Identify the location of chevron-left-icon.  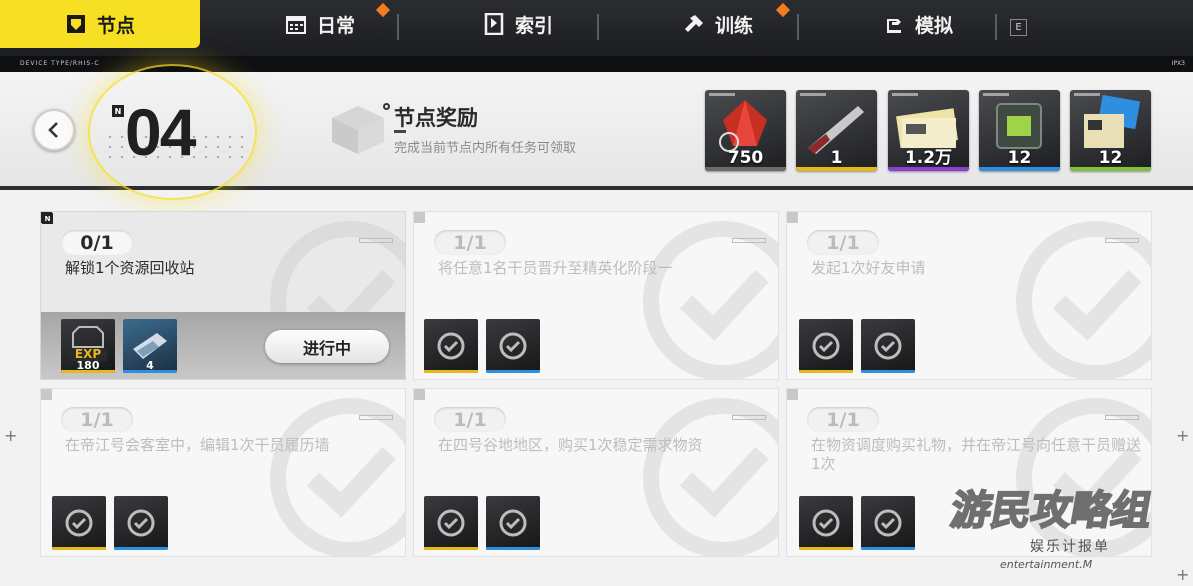
(53, 130).